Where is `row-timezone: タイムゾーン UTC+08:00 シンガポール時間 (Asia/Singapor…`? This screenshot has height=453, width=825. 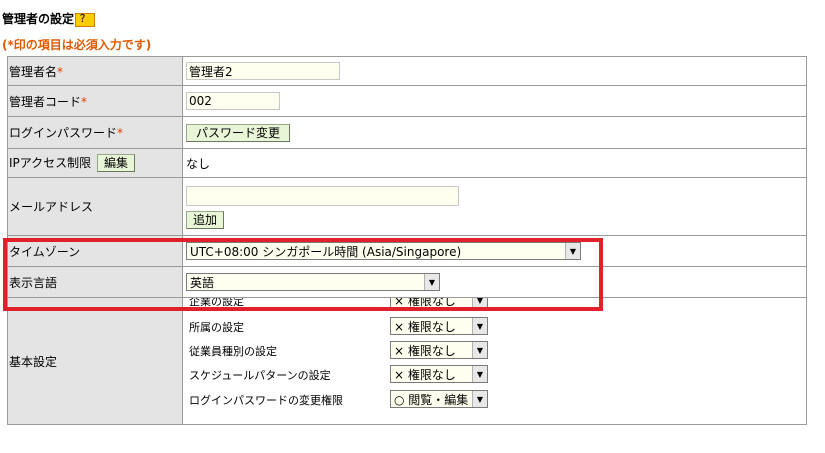 row-timezone: タイムゾーン UTC+08:00 シンガポール時間 (Asia/Singapor… is located at coordinates (407, 251).